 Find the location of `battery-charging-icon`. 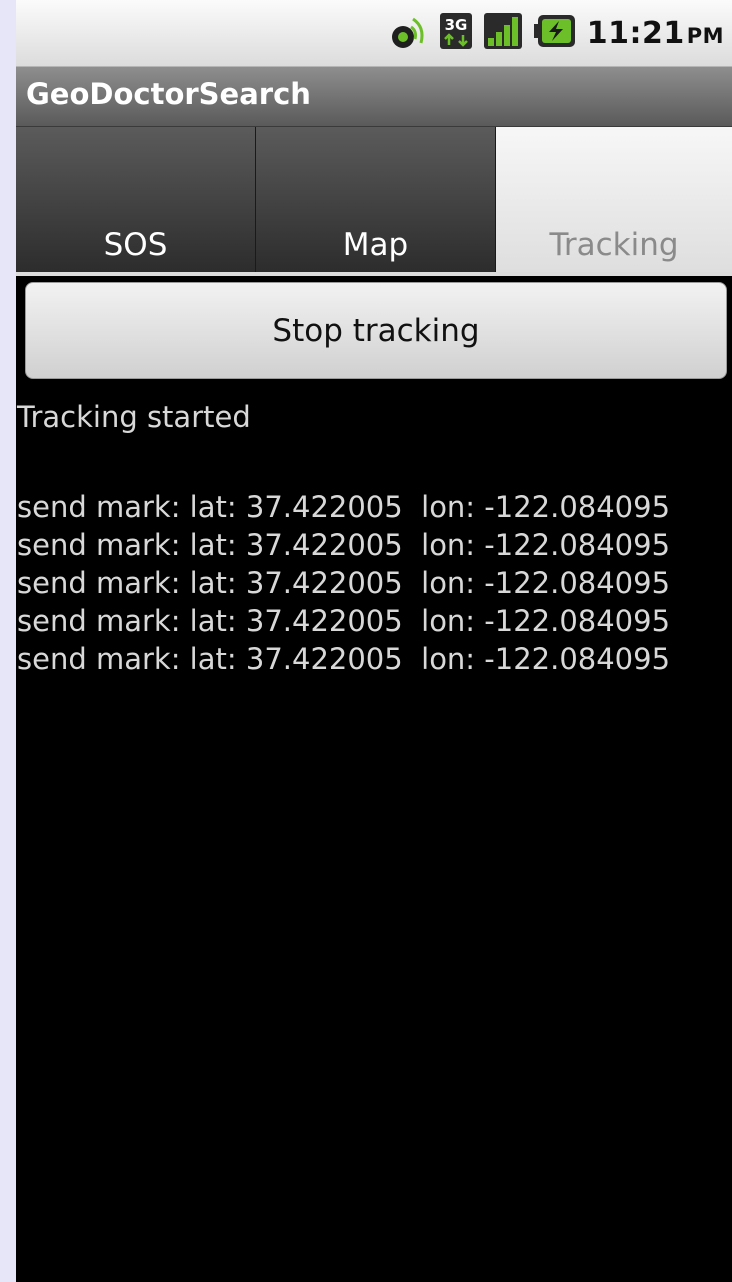

battery-charging-icon is located at coordinates (555, 33).